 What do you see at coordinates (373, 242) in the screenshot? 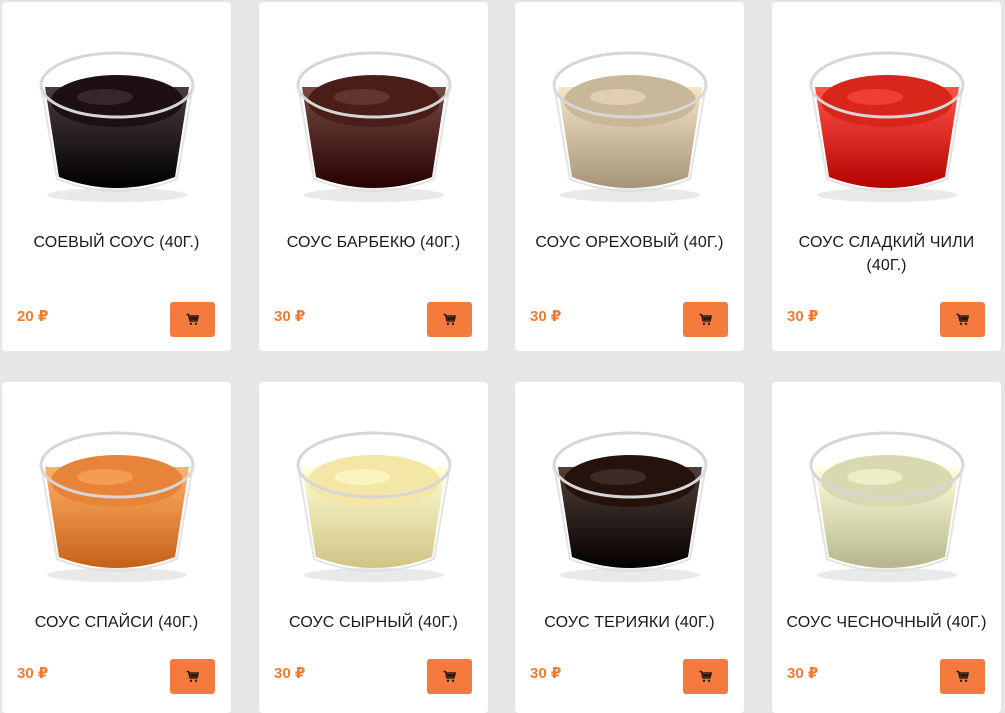
I see `product-title: СОУС БАРБЕКЮ (40Г.)` at bounding box center [373, 242].